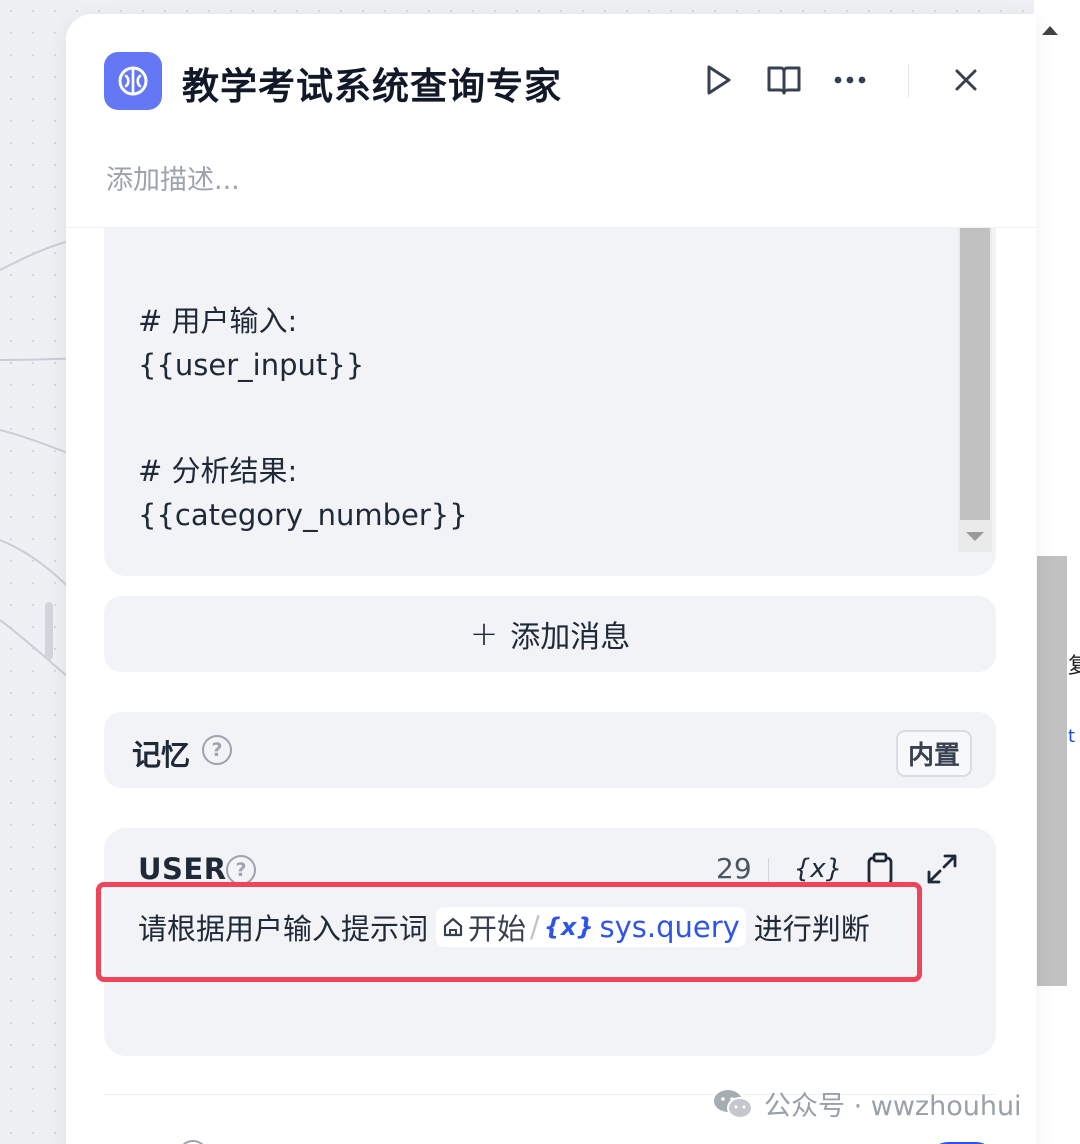 Image resolution: width=1080 pixels, height=1144 pixels. What do you see at coordinates (975, 354) in the screenshot?
I see `editor-scrollbar-thumb` at bounding box center [975, 354].